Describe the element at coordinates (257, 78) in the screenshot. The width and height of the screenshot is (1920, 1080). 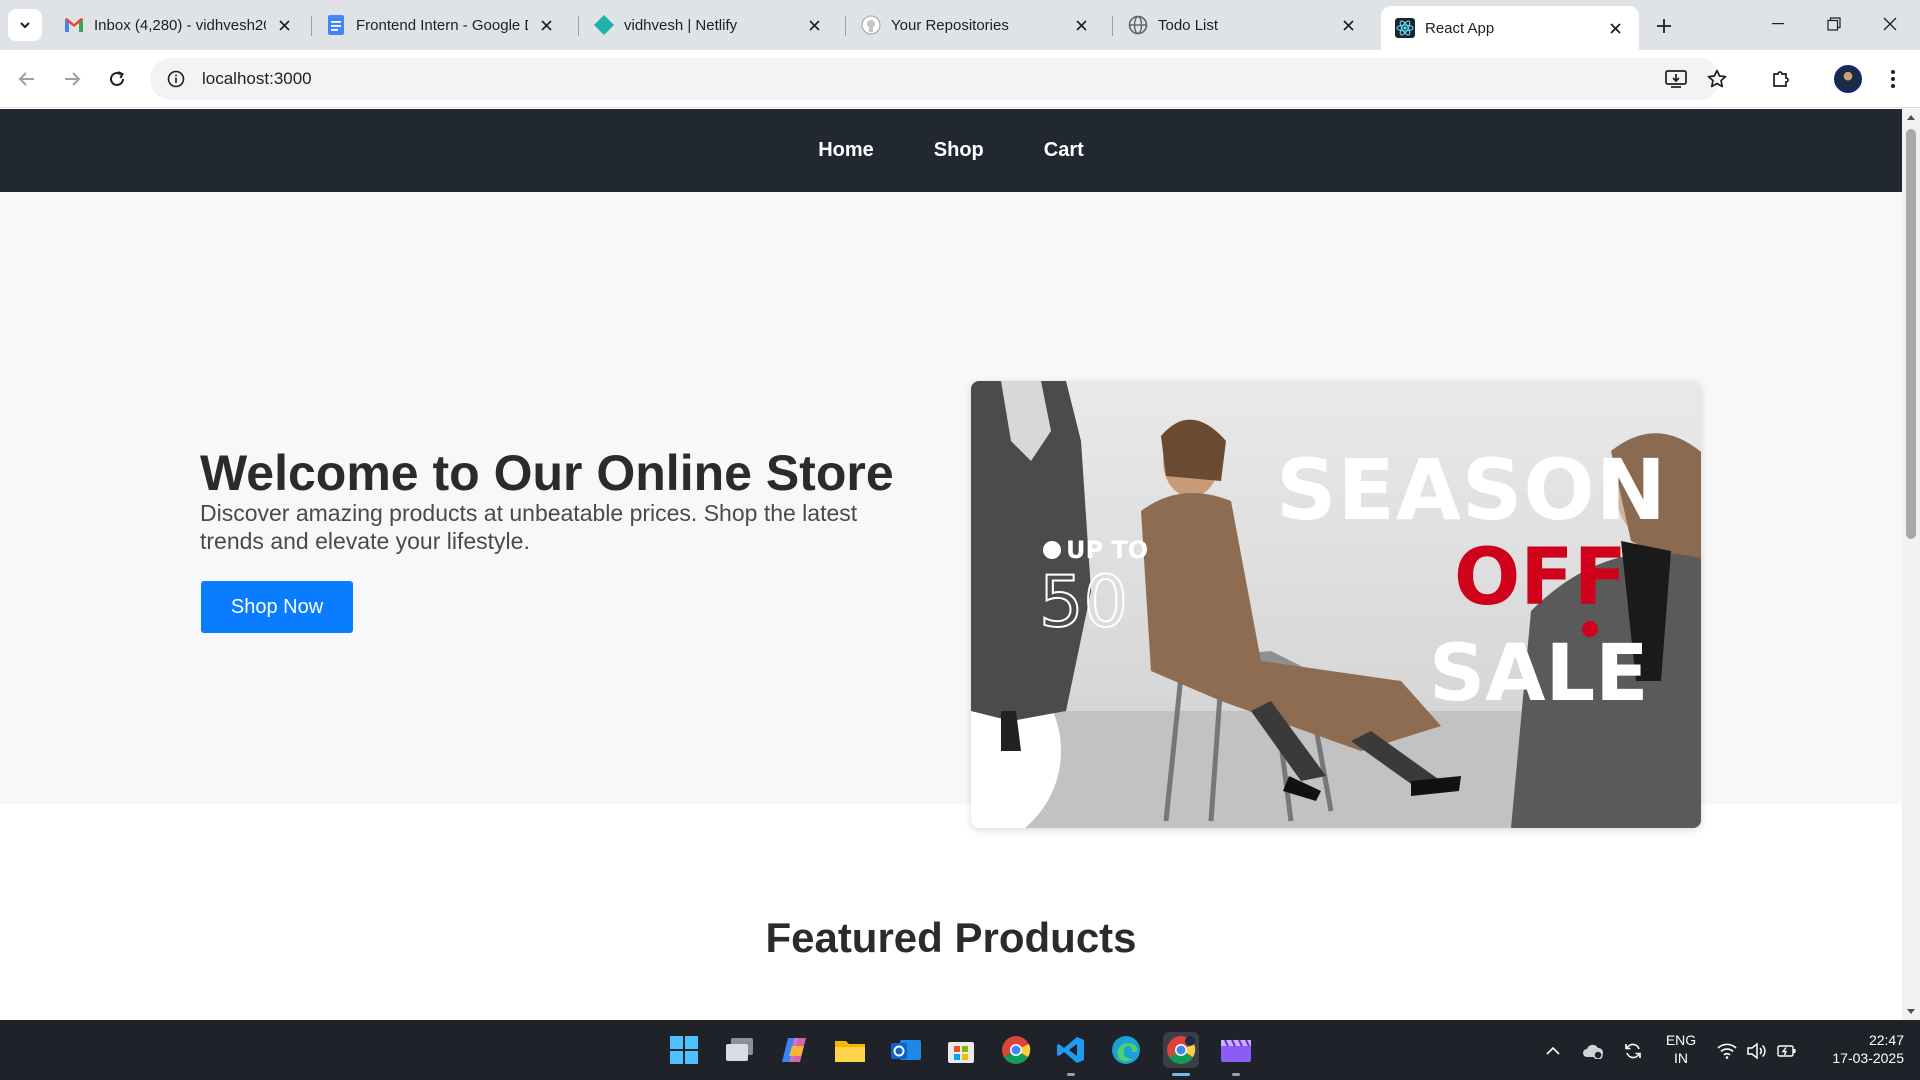
I see `url-text: localhost:3000` at that location.